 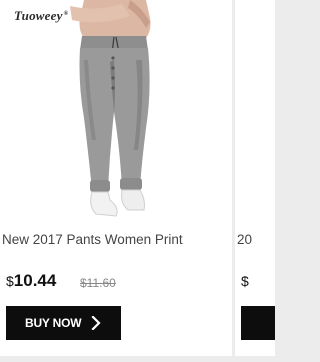 What do you see at coordinates (255, 178) in the screenshot?
I see `next-product-card: 20 $` at bounding box center [255, 178].